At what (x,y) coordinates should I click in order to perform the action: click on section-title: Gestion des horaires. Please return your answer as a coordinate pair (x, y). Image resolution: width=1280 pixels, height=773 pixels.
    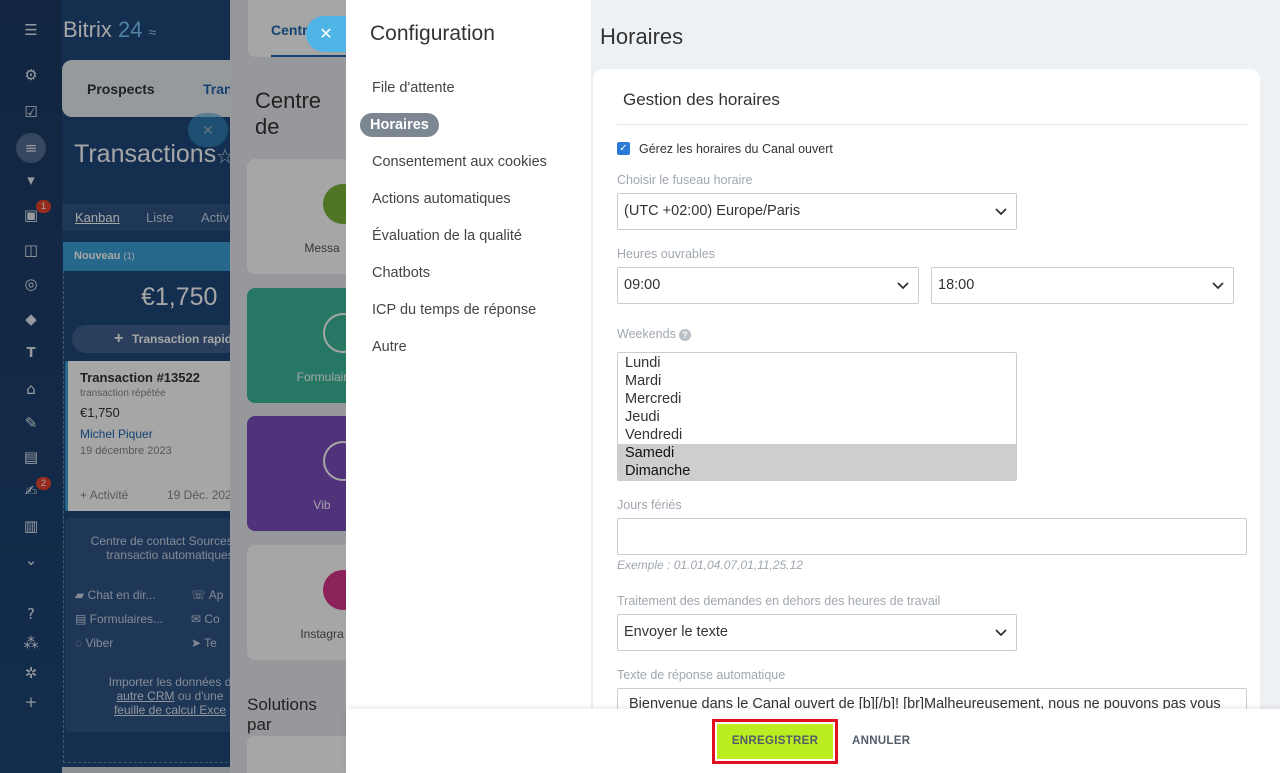
    Looking at the image, I should click on (701, 99).